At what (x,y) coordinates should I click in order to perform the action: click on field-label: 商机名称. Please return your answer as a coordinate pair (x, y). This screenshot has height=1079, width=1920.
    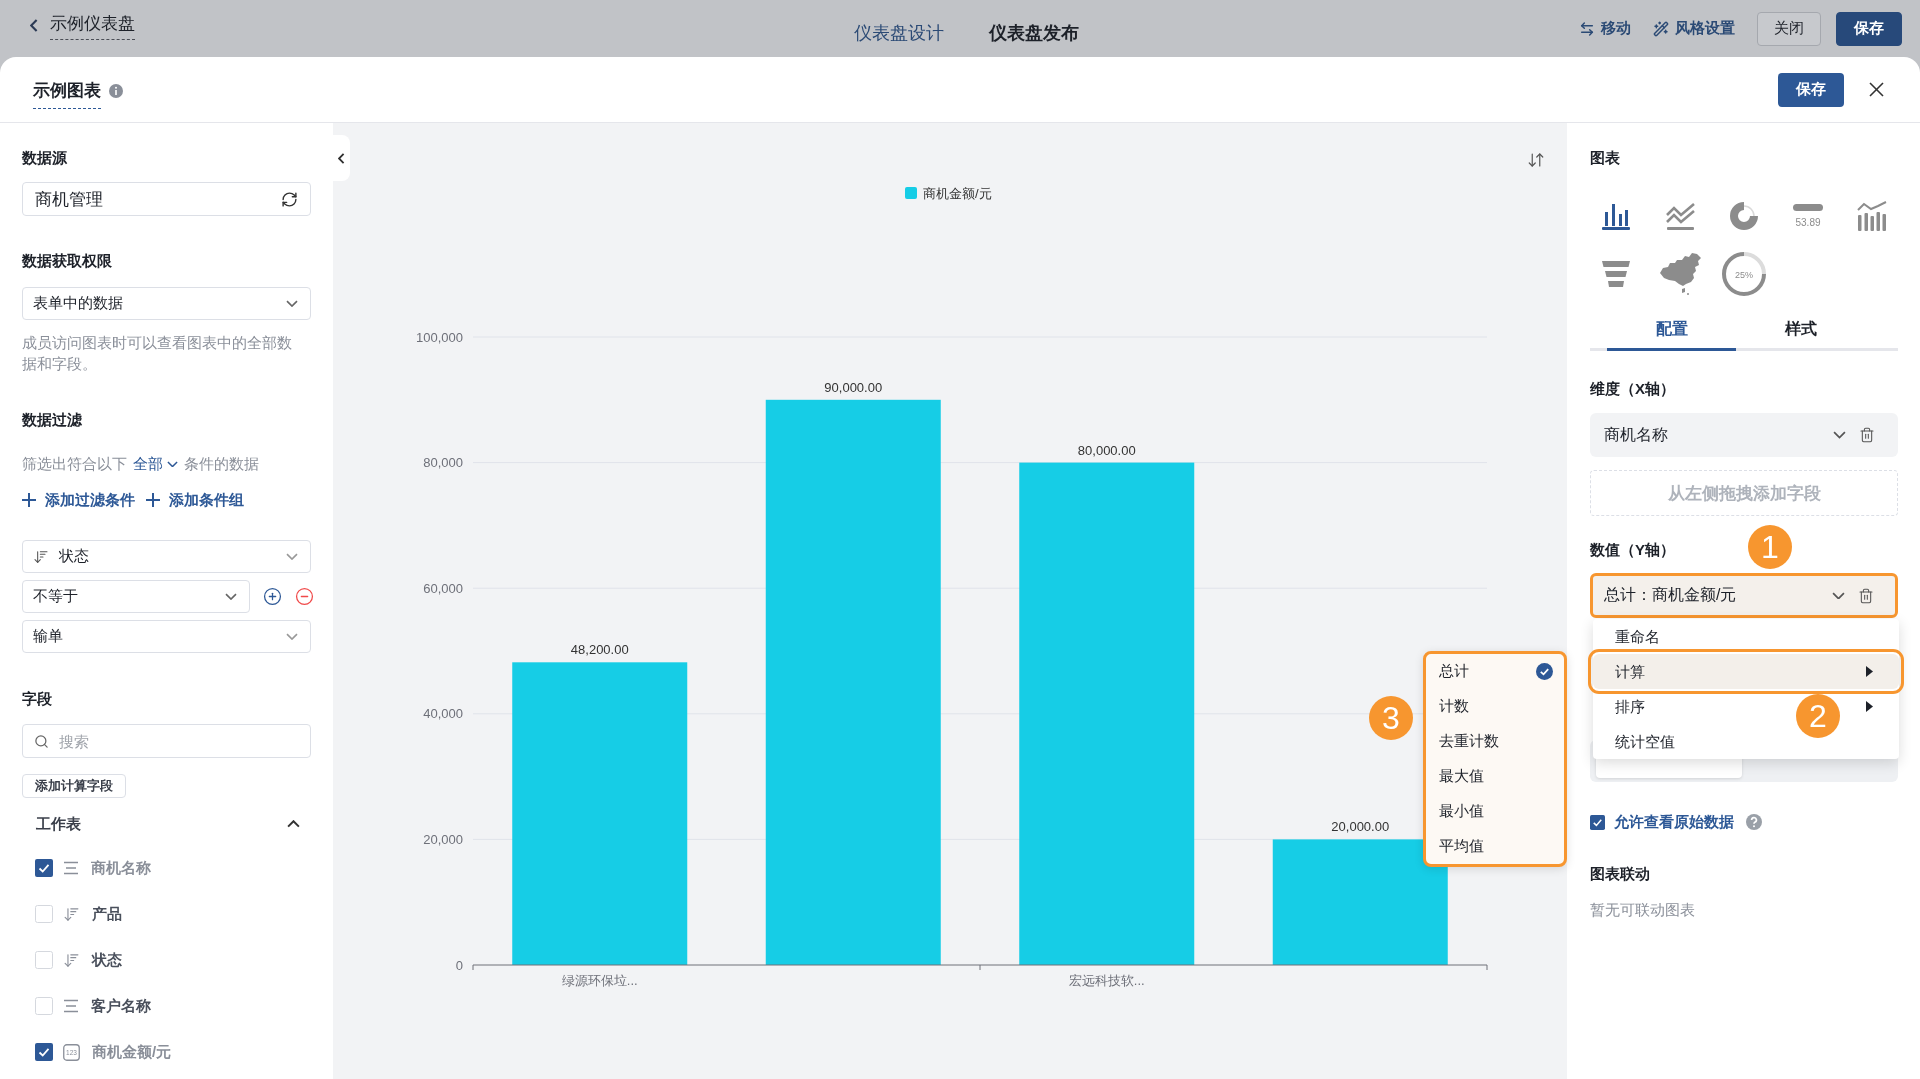
    Looking at the image, I should click on (121, 868).